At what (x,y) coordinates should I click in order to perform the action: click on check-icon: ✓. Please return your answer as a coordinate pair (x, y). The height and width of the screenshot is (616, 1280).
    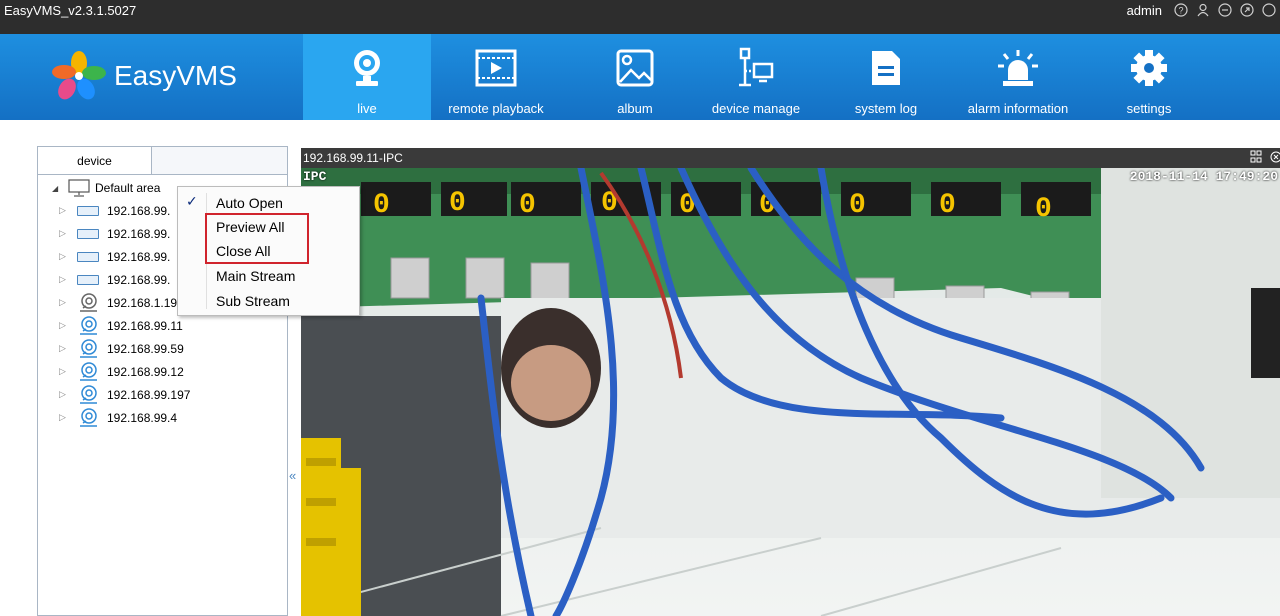
    Looking at the image, I should click on (192, 201).